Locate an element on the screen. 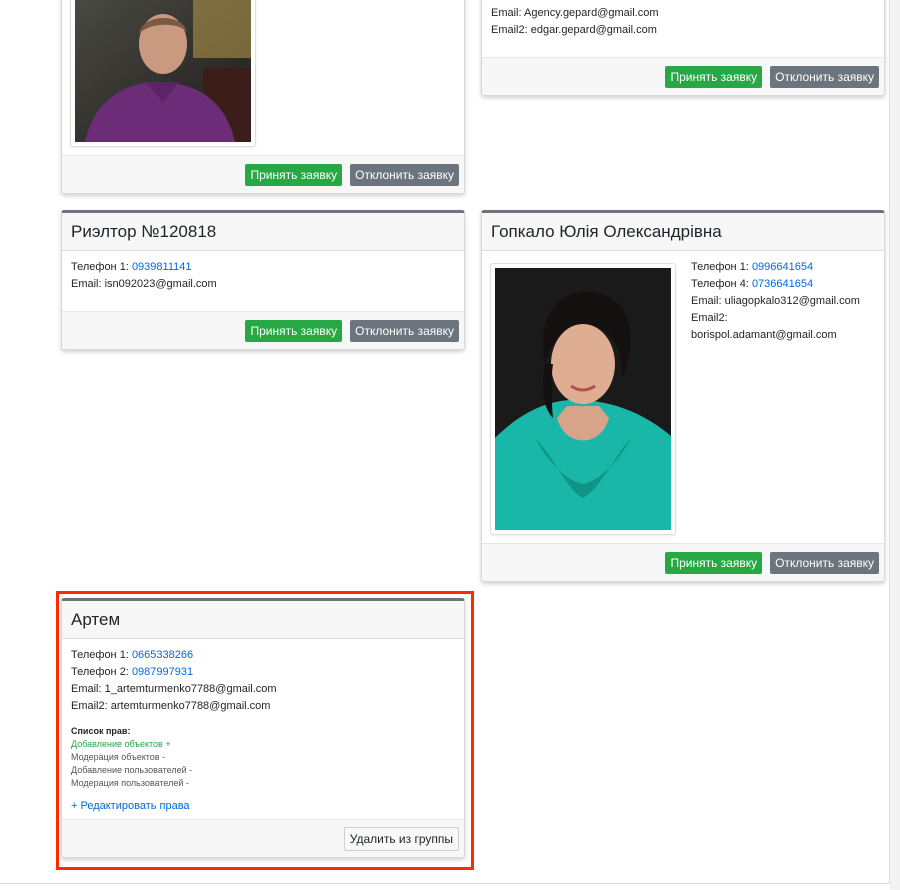  email2-line: Email2: artemturmenko7788@gmail.com is located at coordinates (171, 706).